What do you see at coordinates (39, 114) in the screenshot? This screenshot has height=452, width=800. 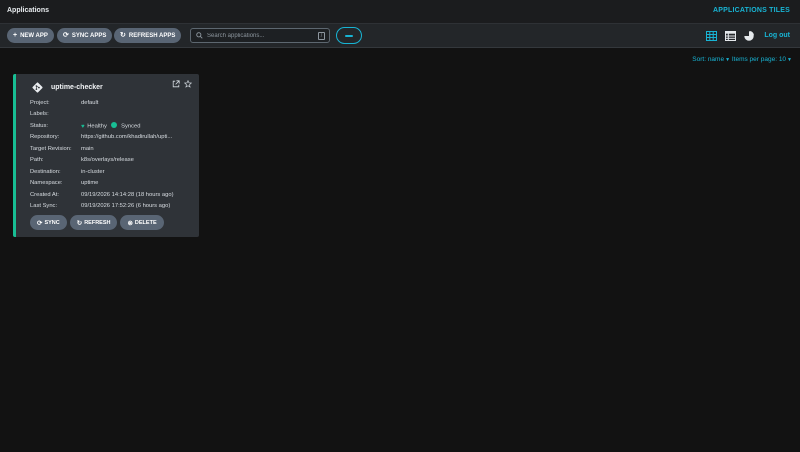 I see `detail-key: Labels:` at bounding box center [39, 114].